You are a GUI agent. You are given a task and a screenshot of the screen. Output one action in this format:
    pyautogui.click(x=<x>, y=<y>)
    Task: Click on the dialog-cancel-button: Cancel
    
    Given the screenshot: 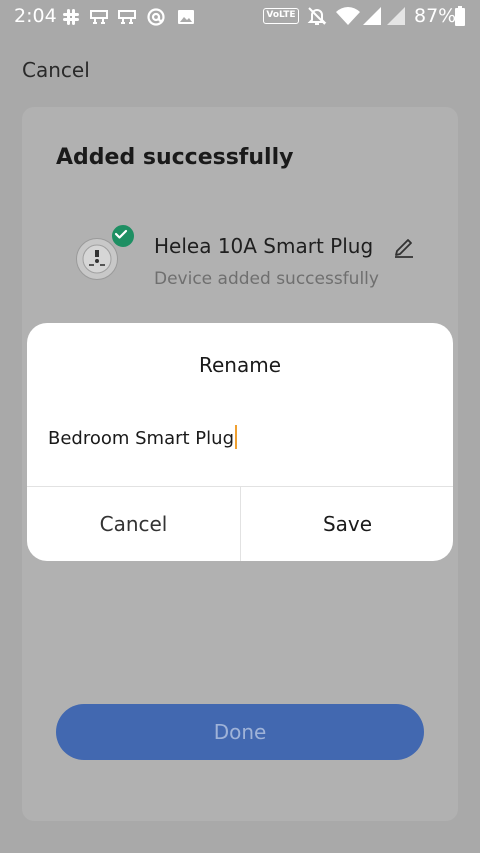 What is the action you would take?
    pyautogui.click(x=133, y=524)
    